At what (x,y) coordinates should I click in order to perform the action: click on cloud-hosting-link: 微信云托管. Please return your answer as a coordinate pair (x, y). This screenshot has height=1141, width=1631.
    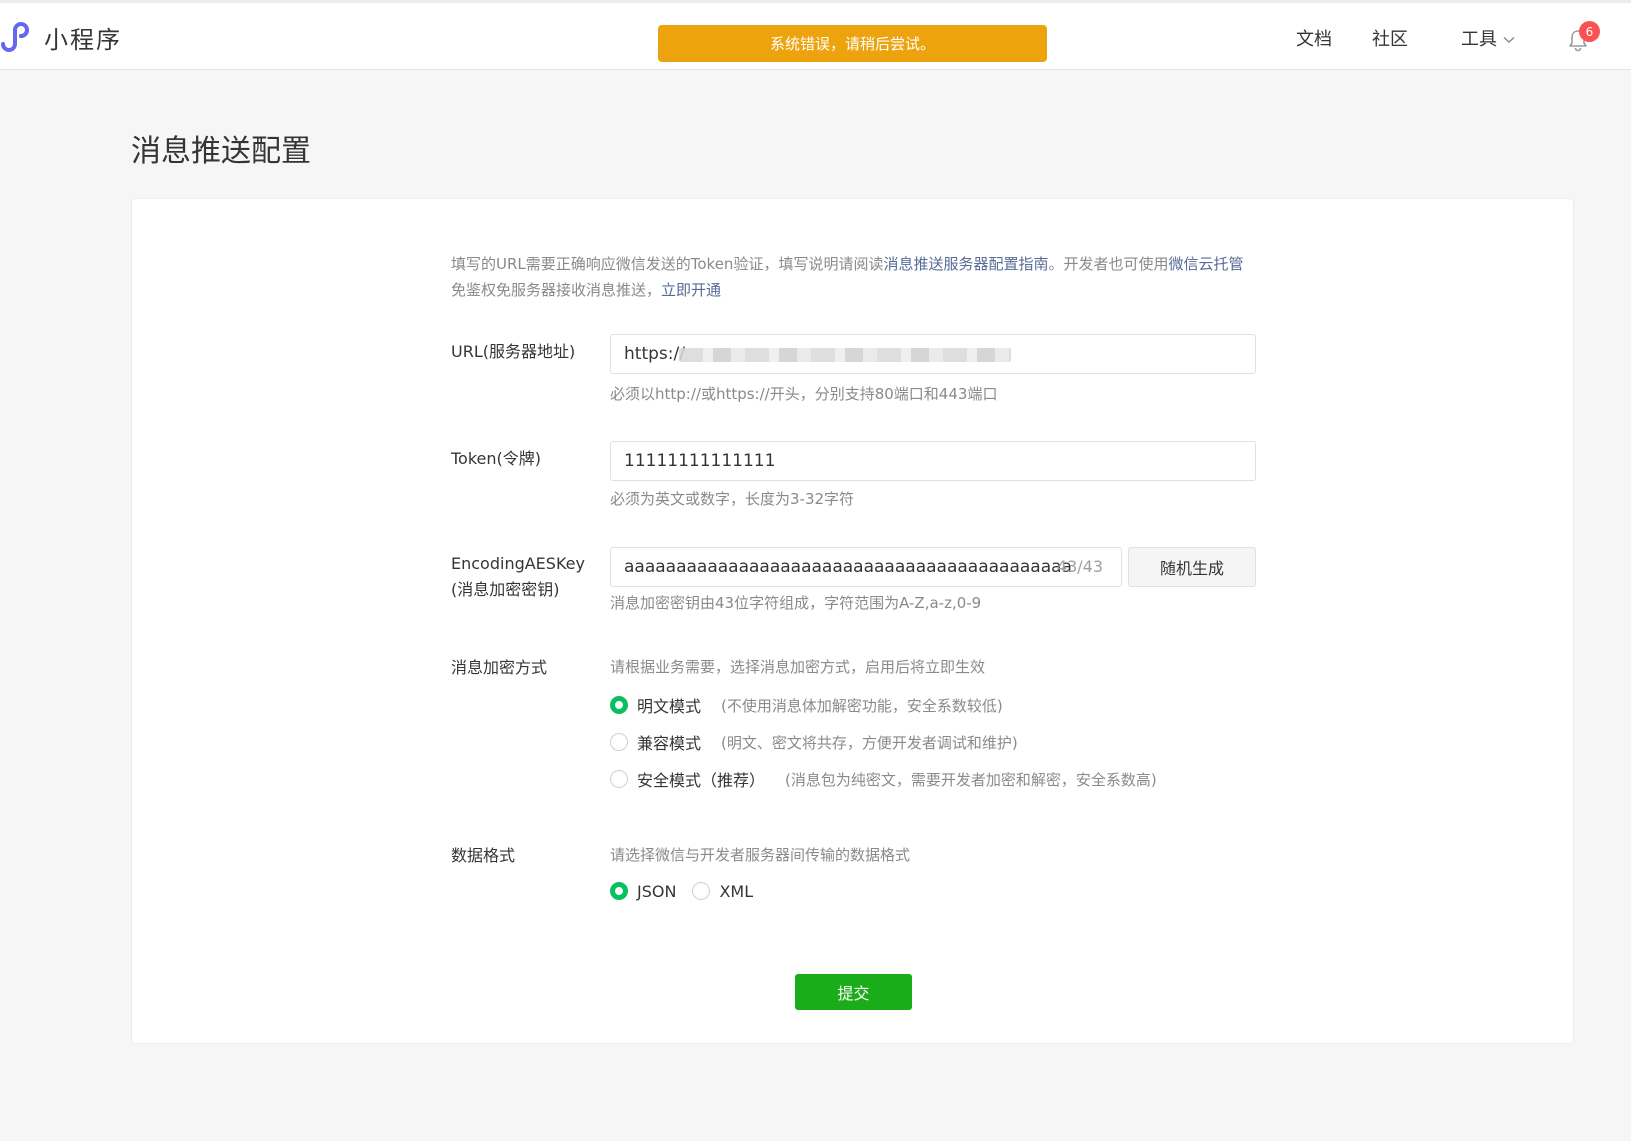
    Looking at the image, I should click on (1205, 264).